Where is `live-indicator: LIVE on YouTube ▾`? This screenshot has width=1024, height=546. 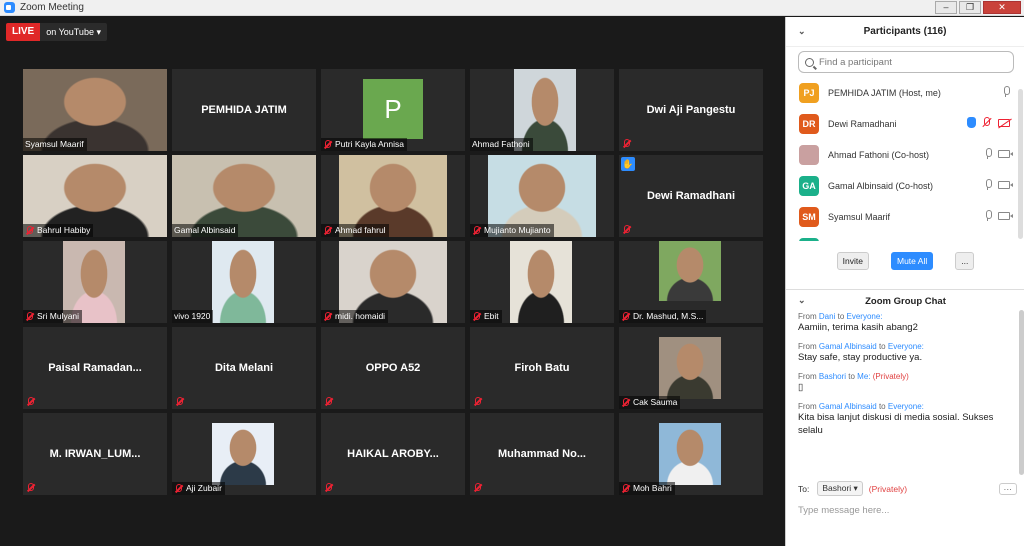
live-indicator: LIVE on YouTube ▾ is located at coordinates (56, 32).